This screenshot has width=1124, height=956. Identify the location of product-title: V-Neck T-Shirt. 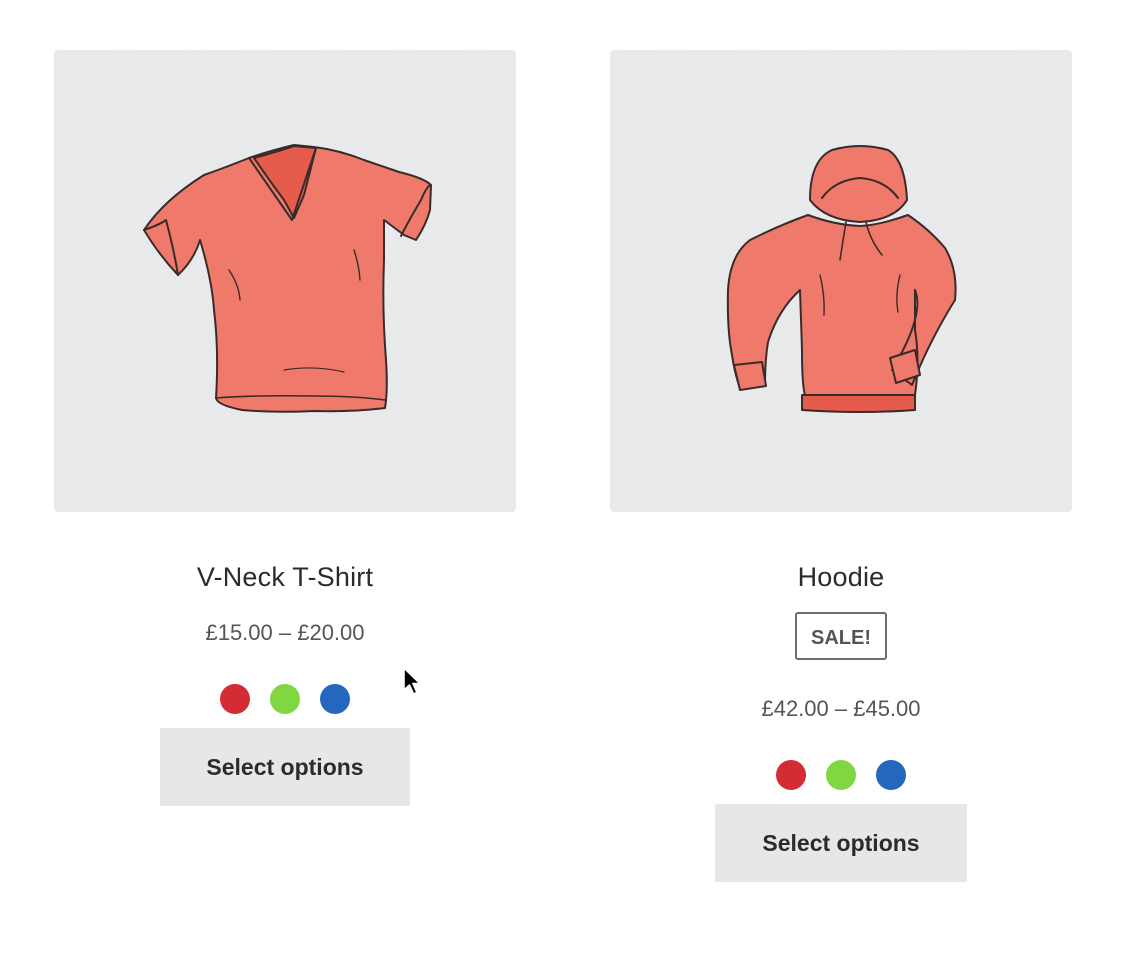
(285, 577).